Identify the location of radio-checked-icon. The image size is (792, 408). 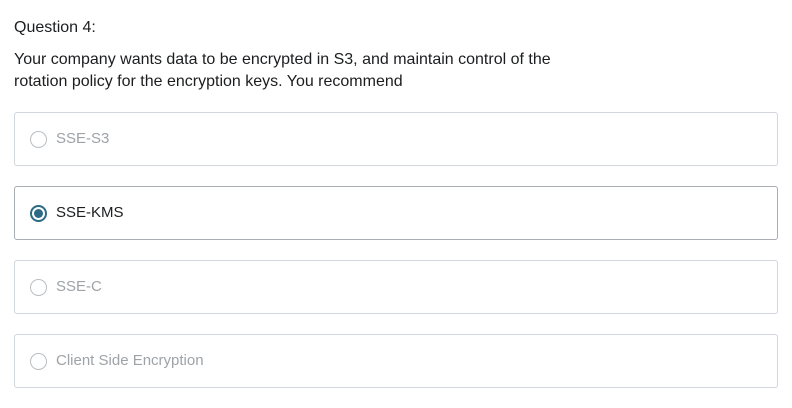
(38, 213).